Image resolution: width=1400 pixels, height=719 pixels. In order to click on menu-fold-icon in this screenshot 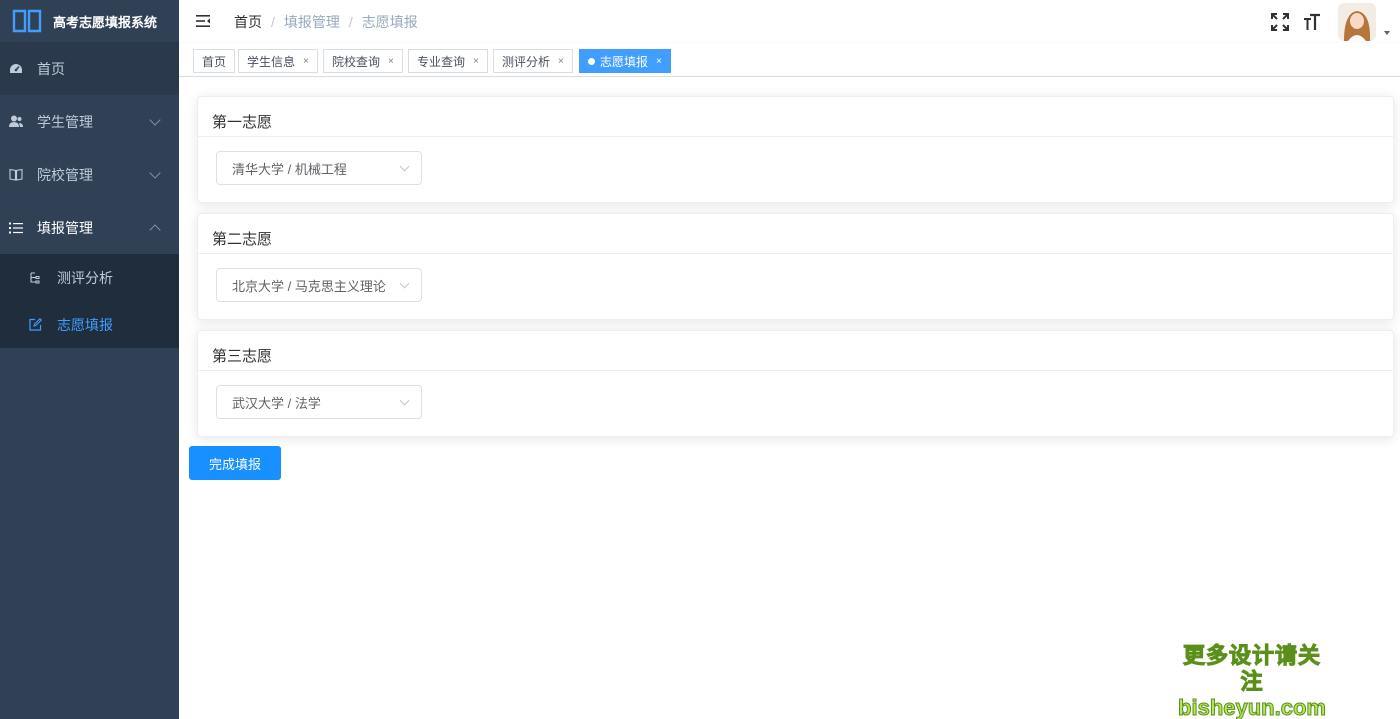, I will do `click(203, 21)`.